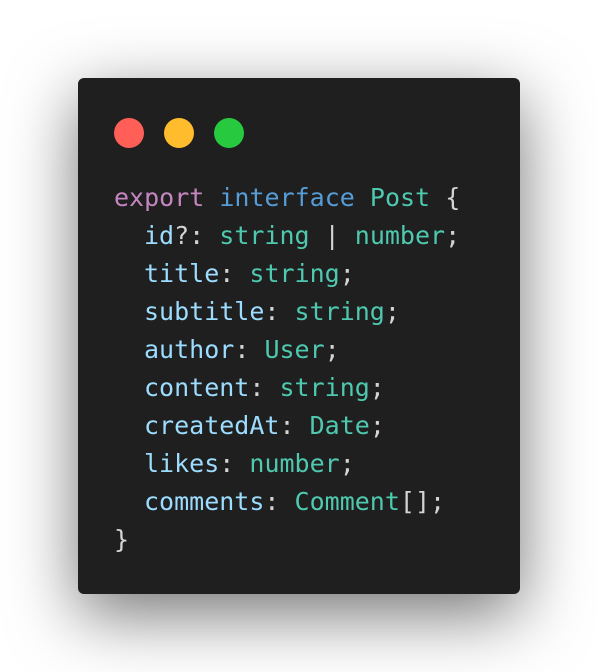 This screenshot has height=672, width=598. What do you see at coordinates (287, 540) in the screenshot?
I see `code-line-close: }` at bounding box center [287, 540].